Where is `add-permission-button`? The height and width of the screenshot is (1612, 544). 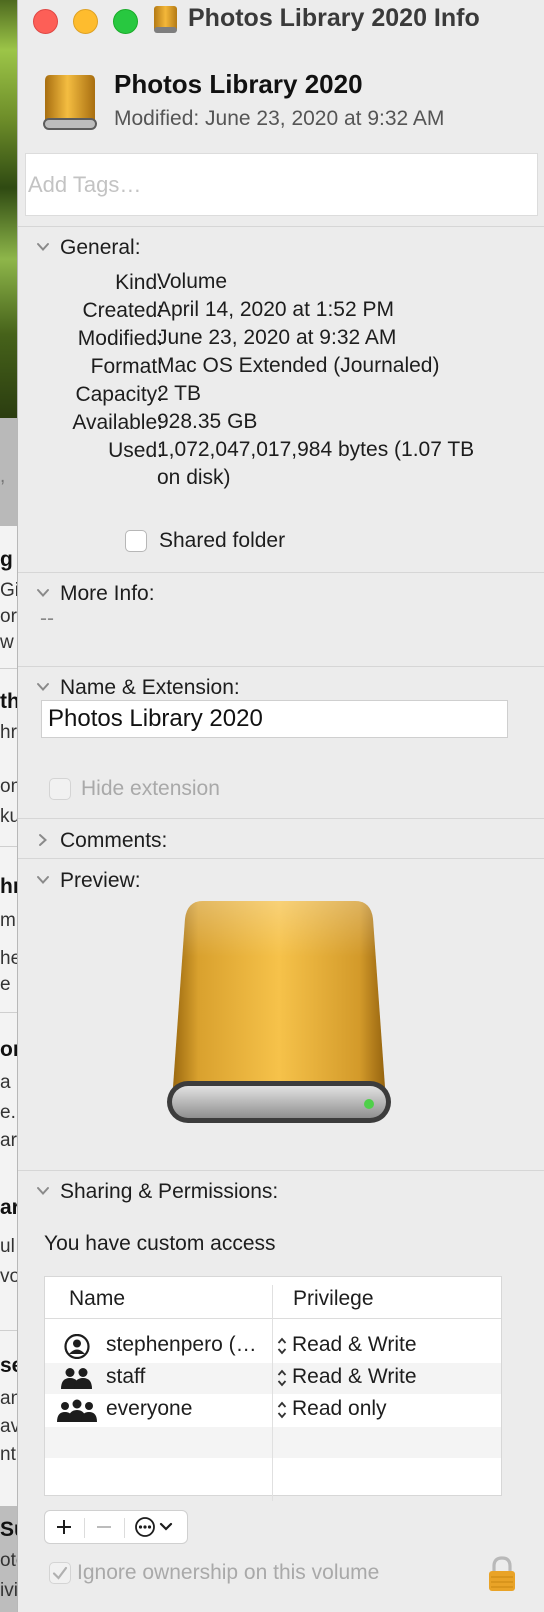 add-permission-button is located at coordinates (64, 1527).